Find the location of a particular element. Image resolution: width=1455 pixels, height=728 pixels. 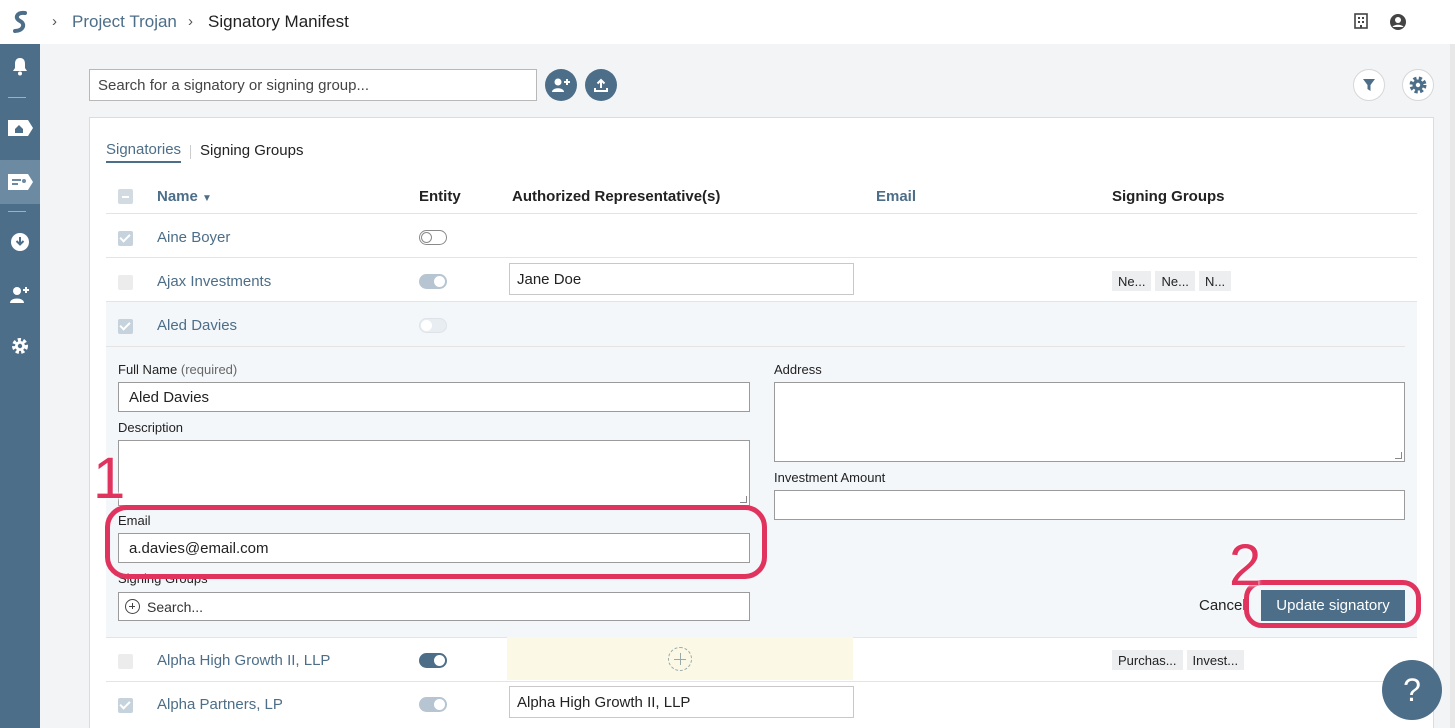

signatory-name: Aled Davies is located at coordinates (197, 325).